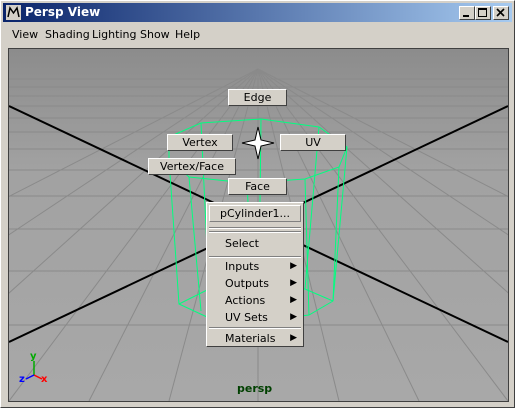 The width and height of the screenshot is (515, 408). Describe the element at coordinates (254, 388) in the screenshot. I see `camera-label: persp` at that location.